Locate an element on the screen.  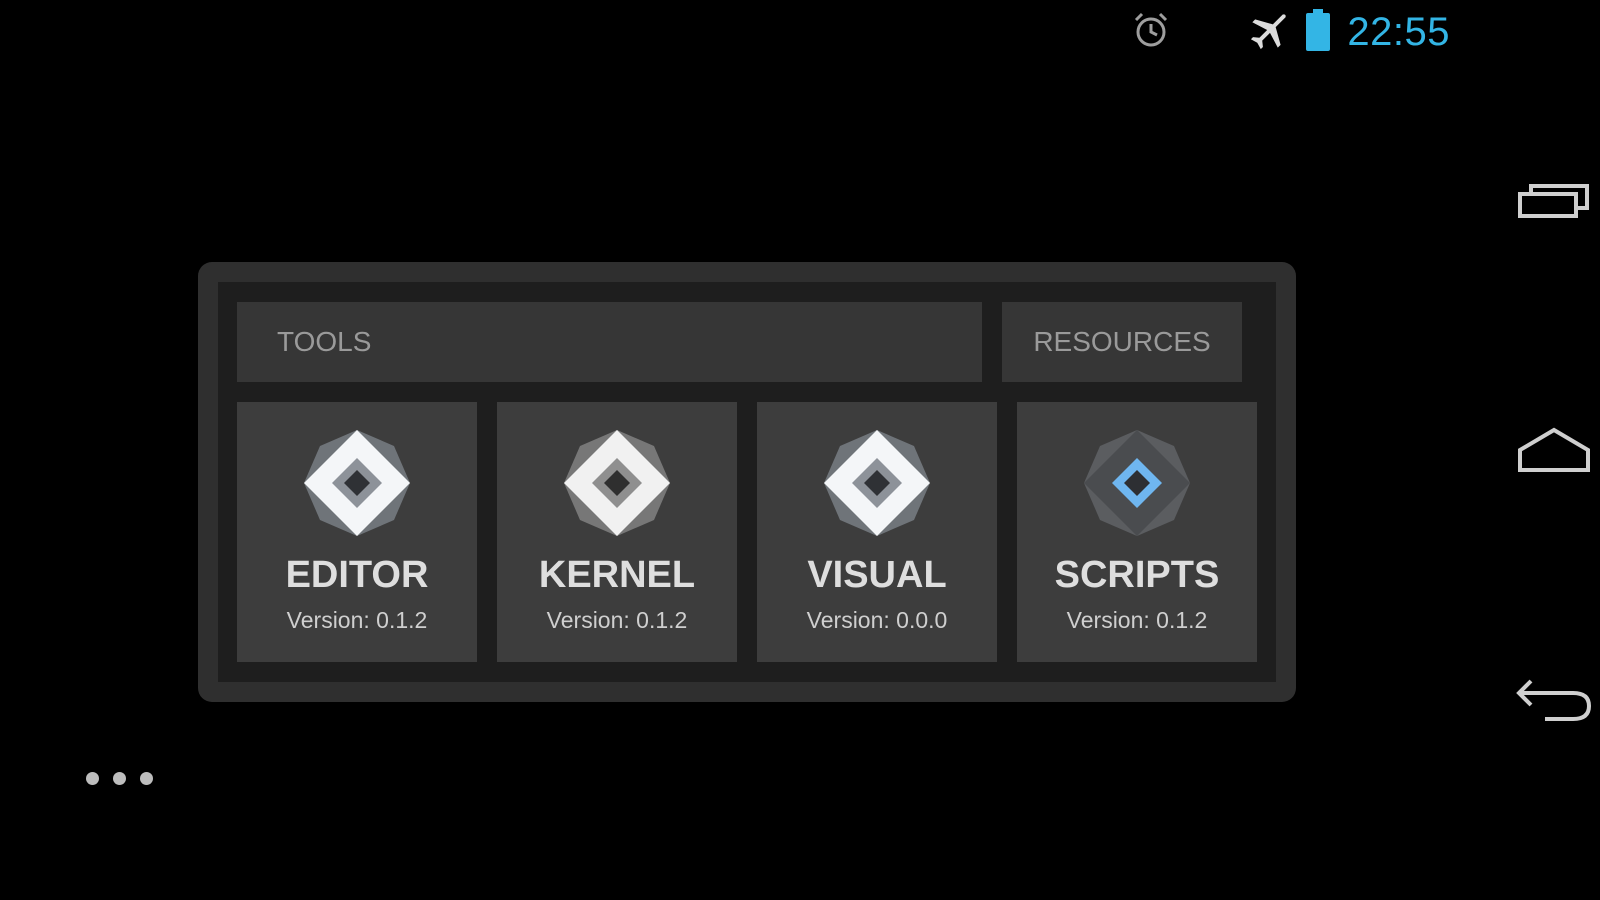
resources-label: RESOURCES is located at coordinates (1122, 341).